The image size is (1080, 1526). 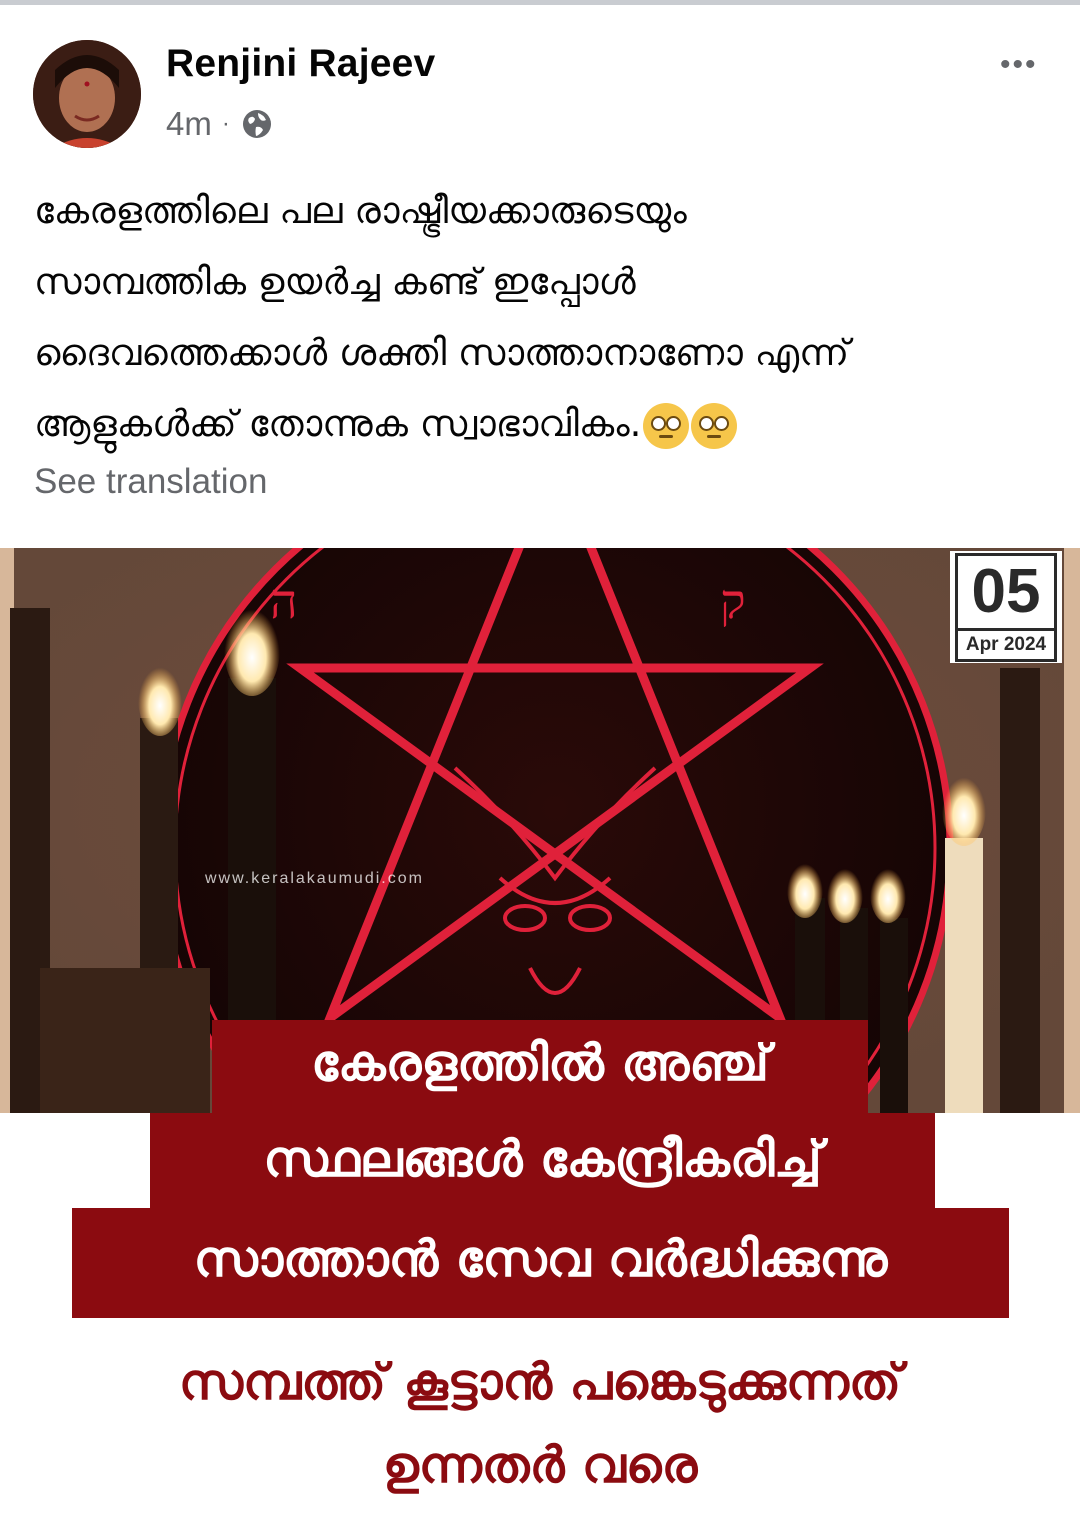 I want to click on post-time: 4m, so click(x=189, y=124).